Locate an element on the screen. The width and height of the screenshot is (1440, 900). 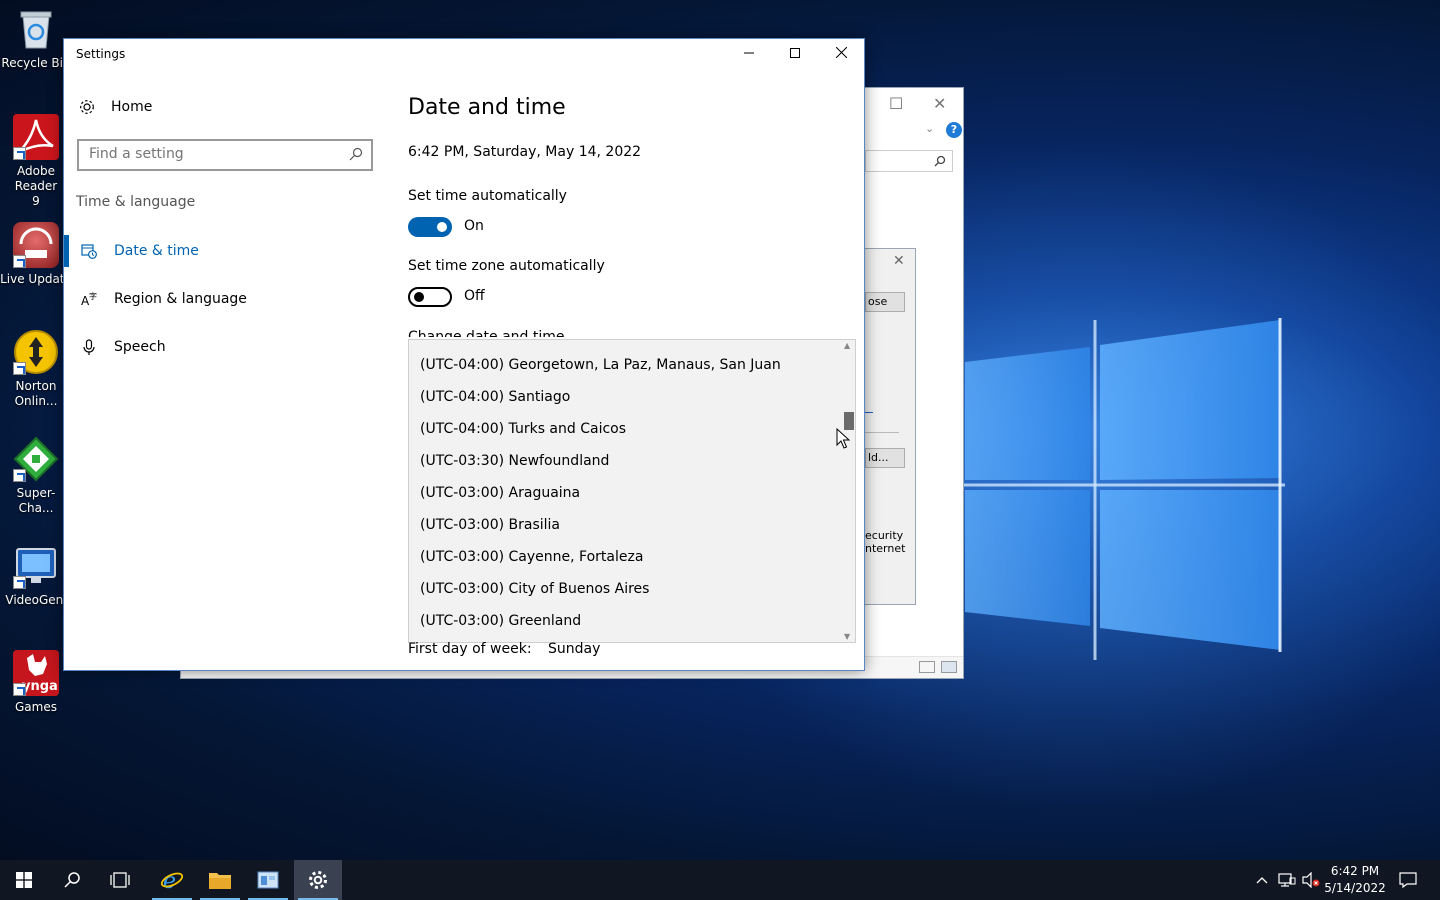
volume-tray-button is located at coordinates (1311, 880).